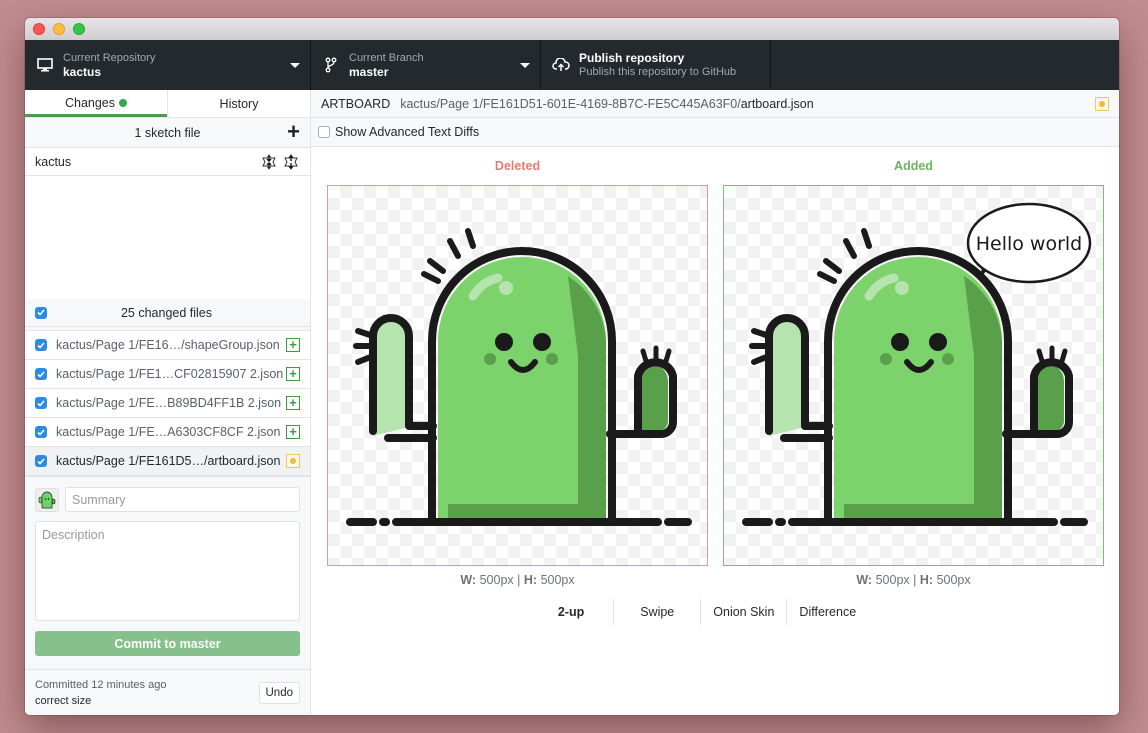  I want to click on changed-files-count: 25 changed files, so click(166, 312).